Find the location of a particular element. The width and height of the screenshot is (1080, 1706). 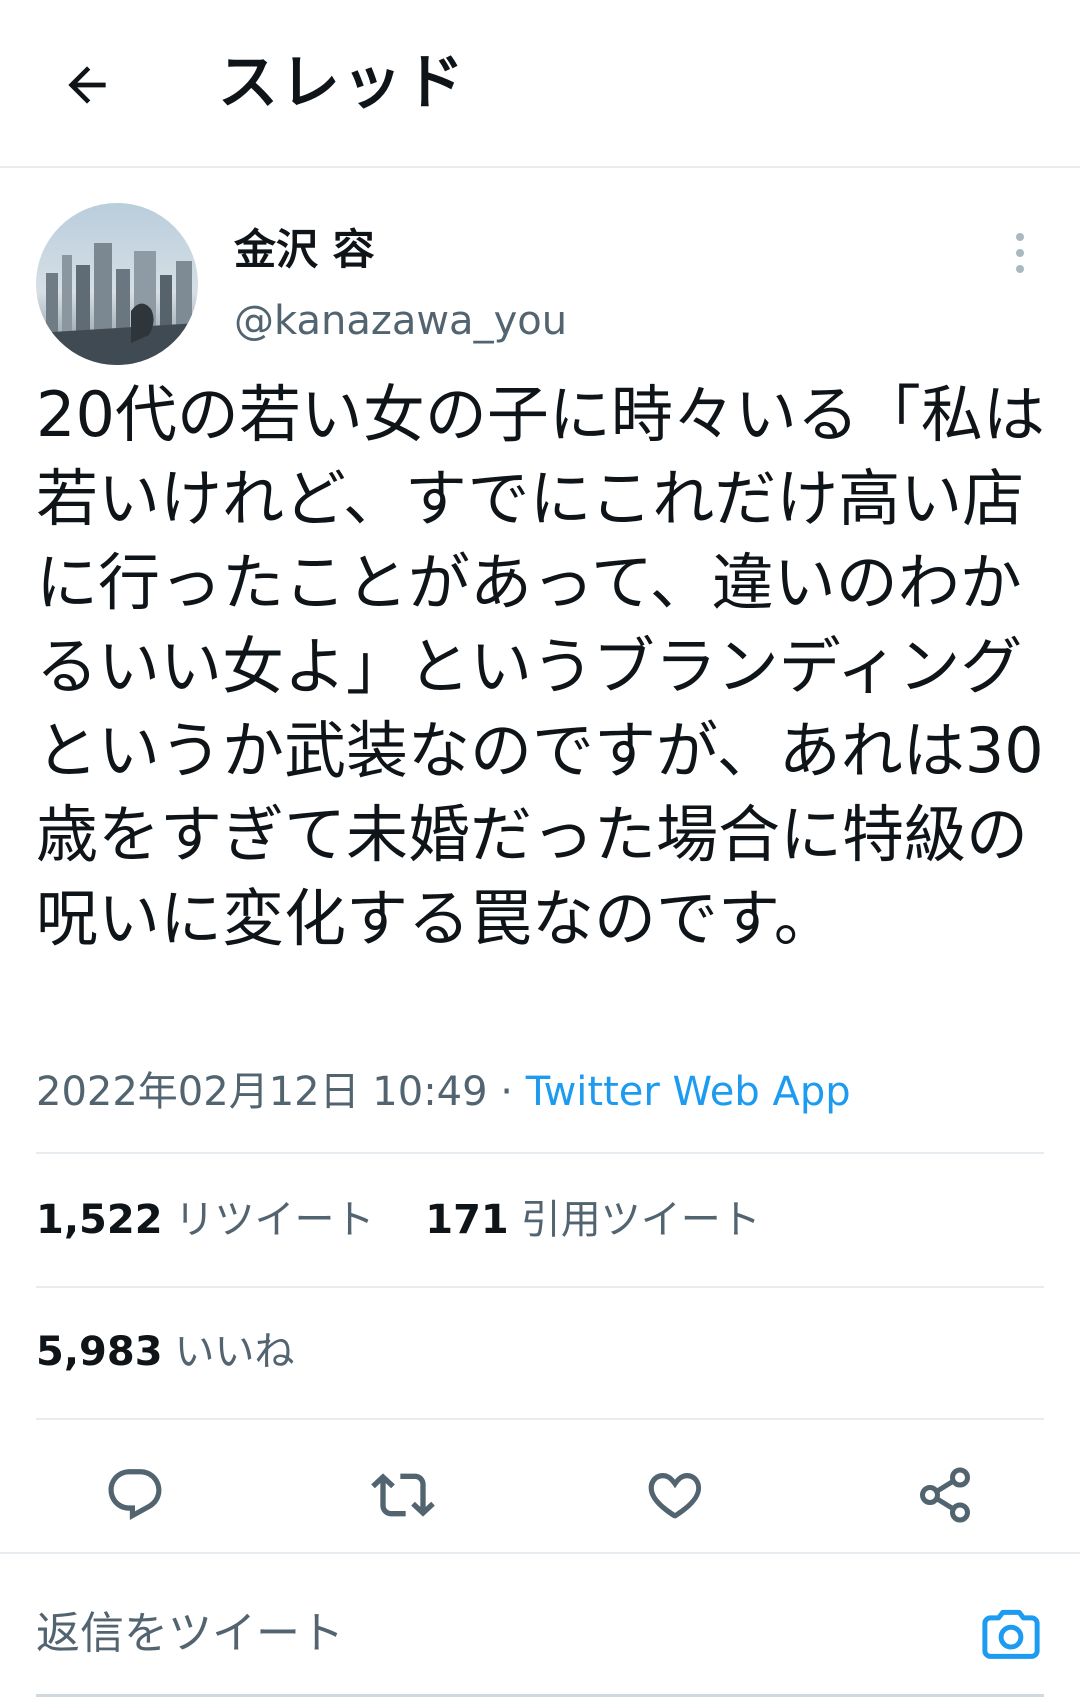

stats-row-retweets: 1,522 リツイート 171 引用ツイート is located at coordinates (417, 1220).